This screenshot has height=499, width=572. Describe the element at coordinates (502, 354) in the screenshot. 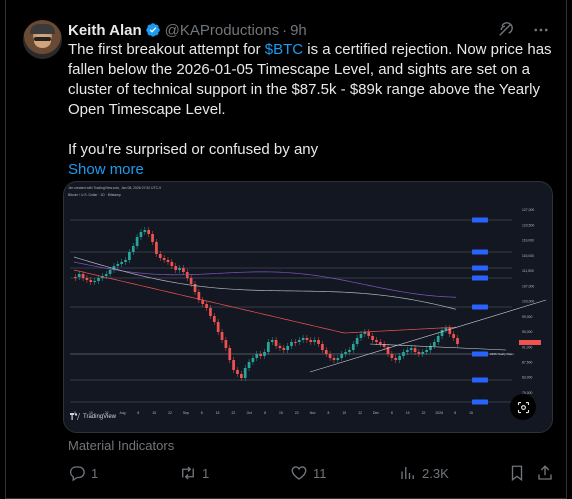

I see `yearly-open-label: 2026 Yearly Open` at that location.